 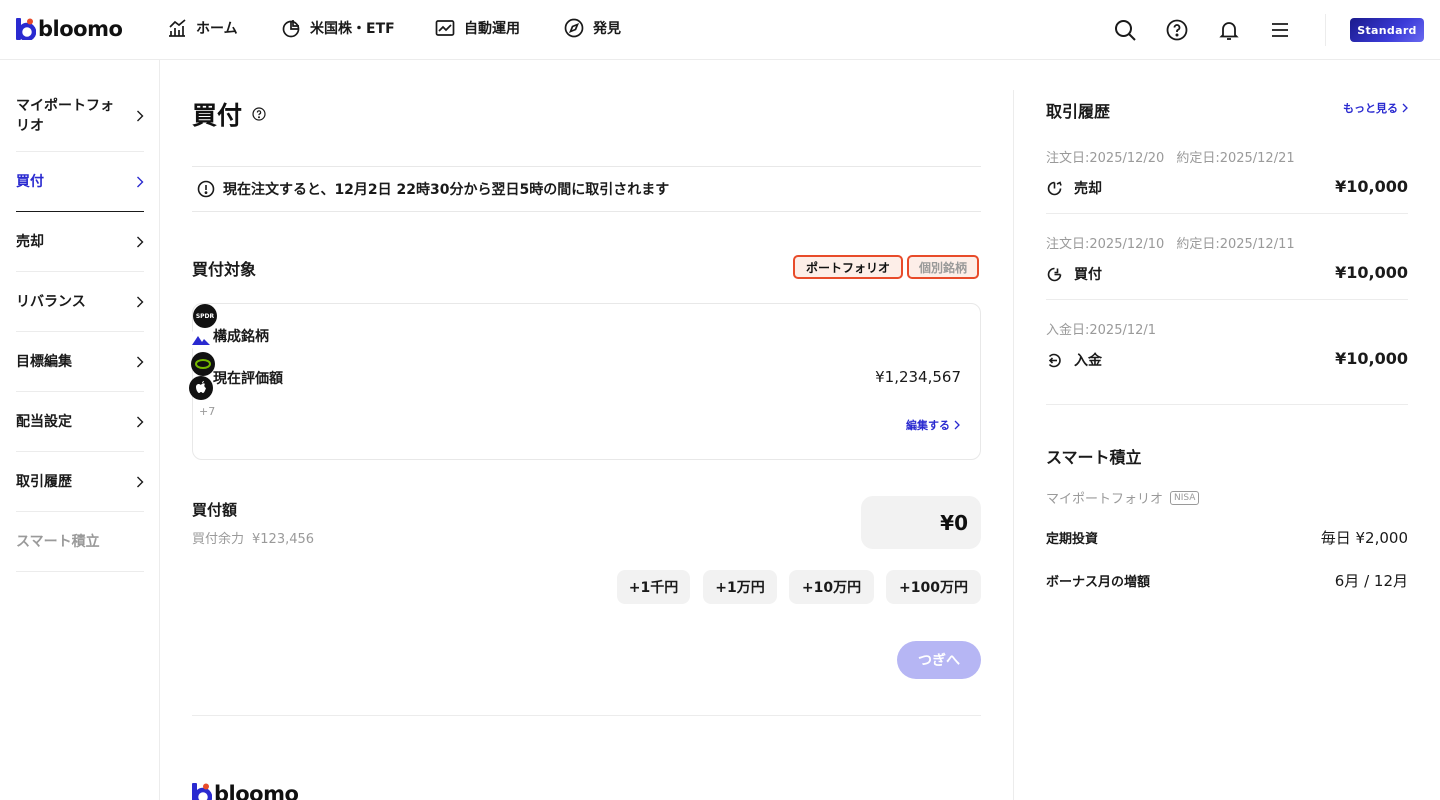 I want to click on sidebar-item-label: 目標編集, so click(x=44, y=361).